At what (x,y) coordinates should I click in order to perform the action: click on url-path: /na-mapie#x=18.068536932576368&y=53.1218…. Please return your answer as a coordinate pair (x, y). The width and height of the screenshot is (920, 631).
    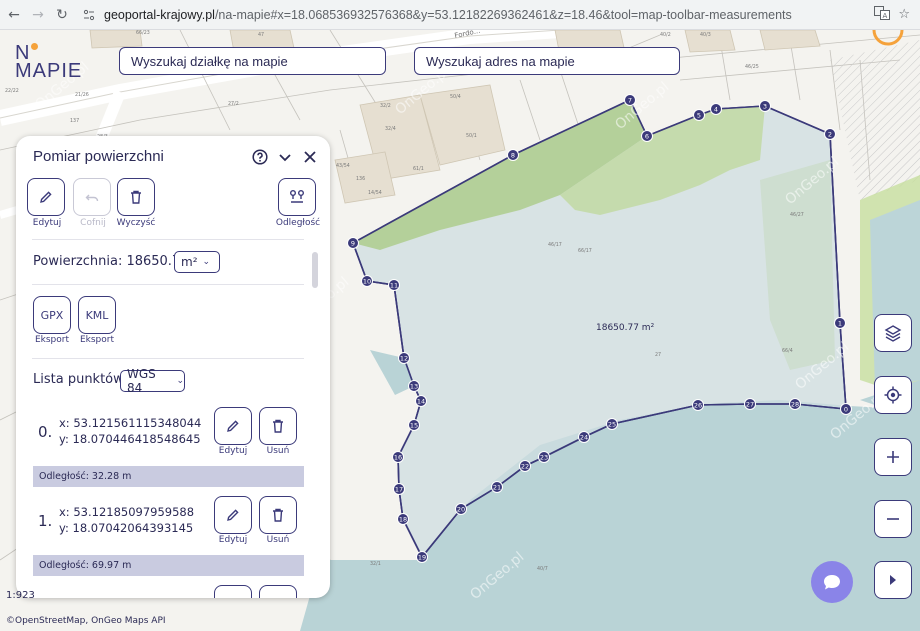
    Looking at the image, I should click on (503, 14).